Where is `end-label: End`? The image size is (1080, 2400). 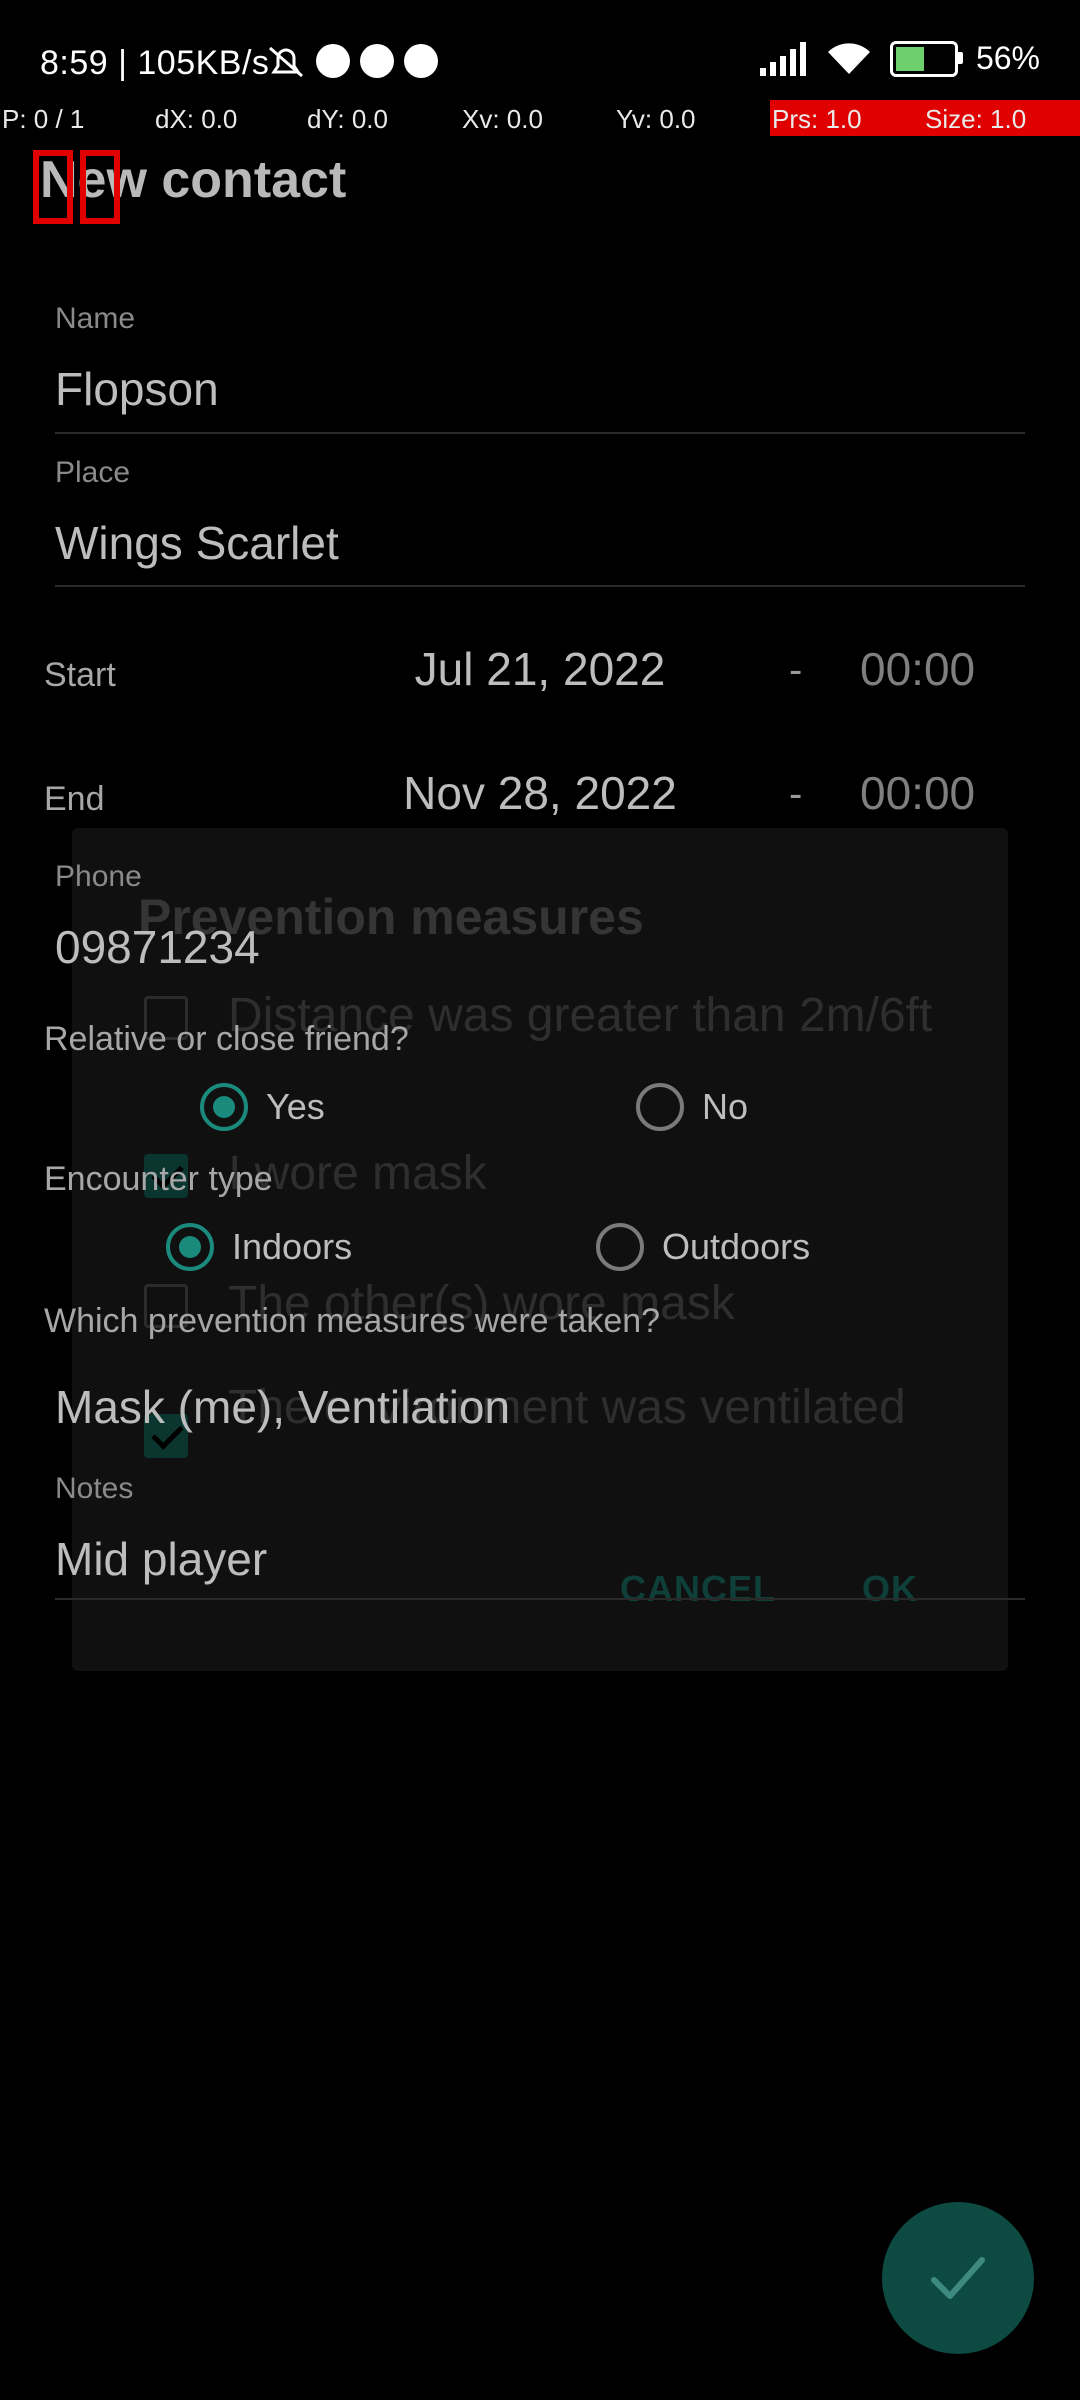 end-label: End is located at coordinates (74, 799).